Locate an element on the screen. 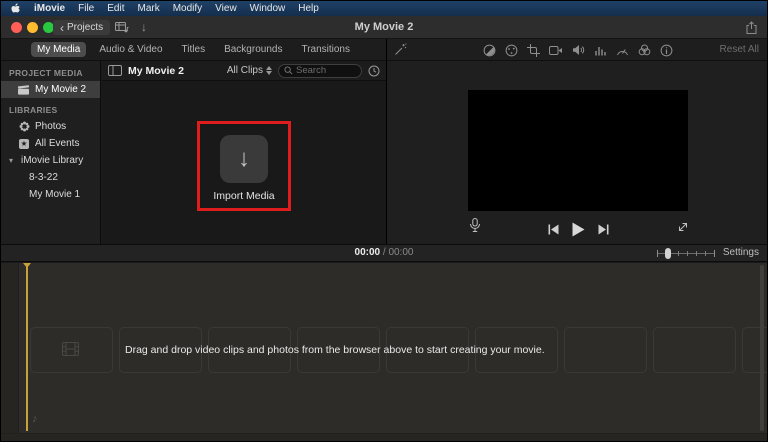 This screenshot has width=768, height=442. libraries-header: LIBRARIES is located at coordinates (33, 110).